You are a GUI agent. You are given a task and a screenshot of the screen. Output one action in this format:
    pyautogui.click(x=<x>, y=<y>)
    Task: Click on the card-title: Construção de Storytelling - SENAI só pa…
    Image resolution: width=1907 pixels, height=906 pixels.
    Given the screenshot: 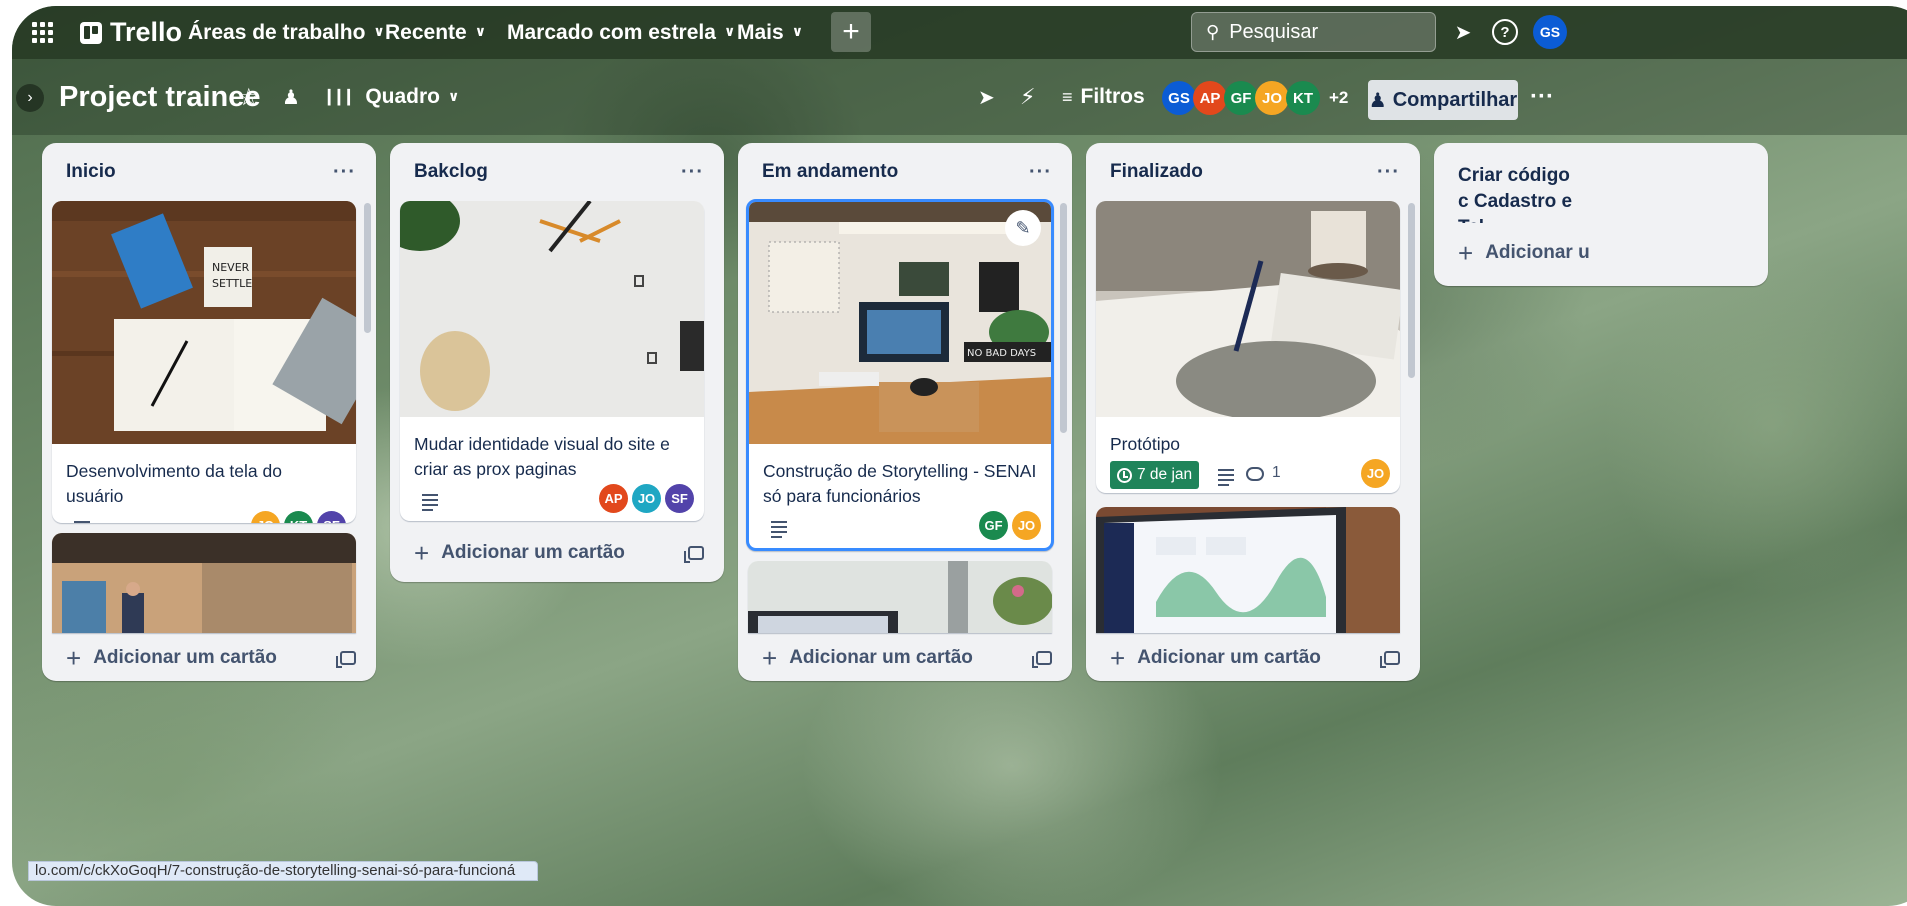 What is the action you would take?
    pyautogui.click(x=900, y=483)
    